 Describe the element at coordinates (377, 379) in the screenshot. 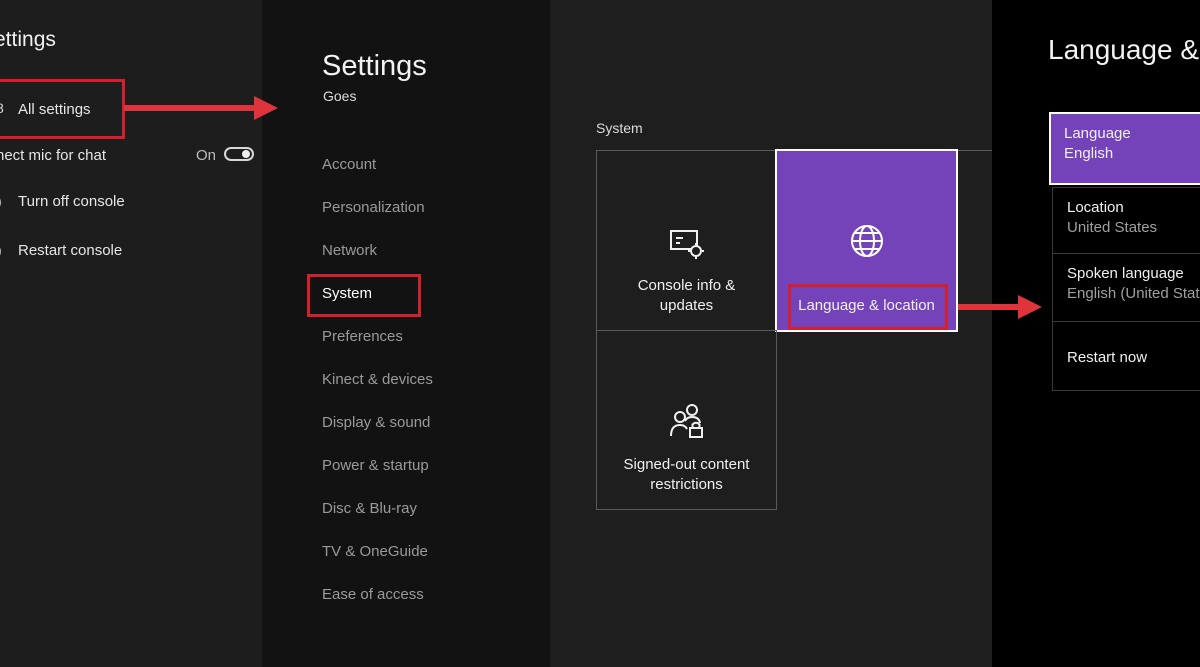

I see `nav-item-kinect-devices: Kinect & devices` at that location.